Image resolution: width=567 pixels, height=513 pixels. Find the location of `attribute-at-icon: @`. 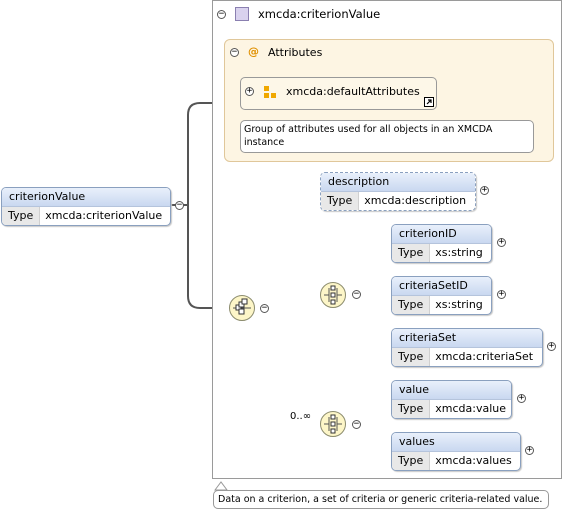

attribute-at-icon: @ is located at coordinates (253, 51).